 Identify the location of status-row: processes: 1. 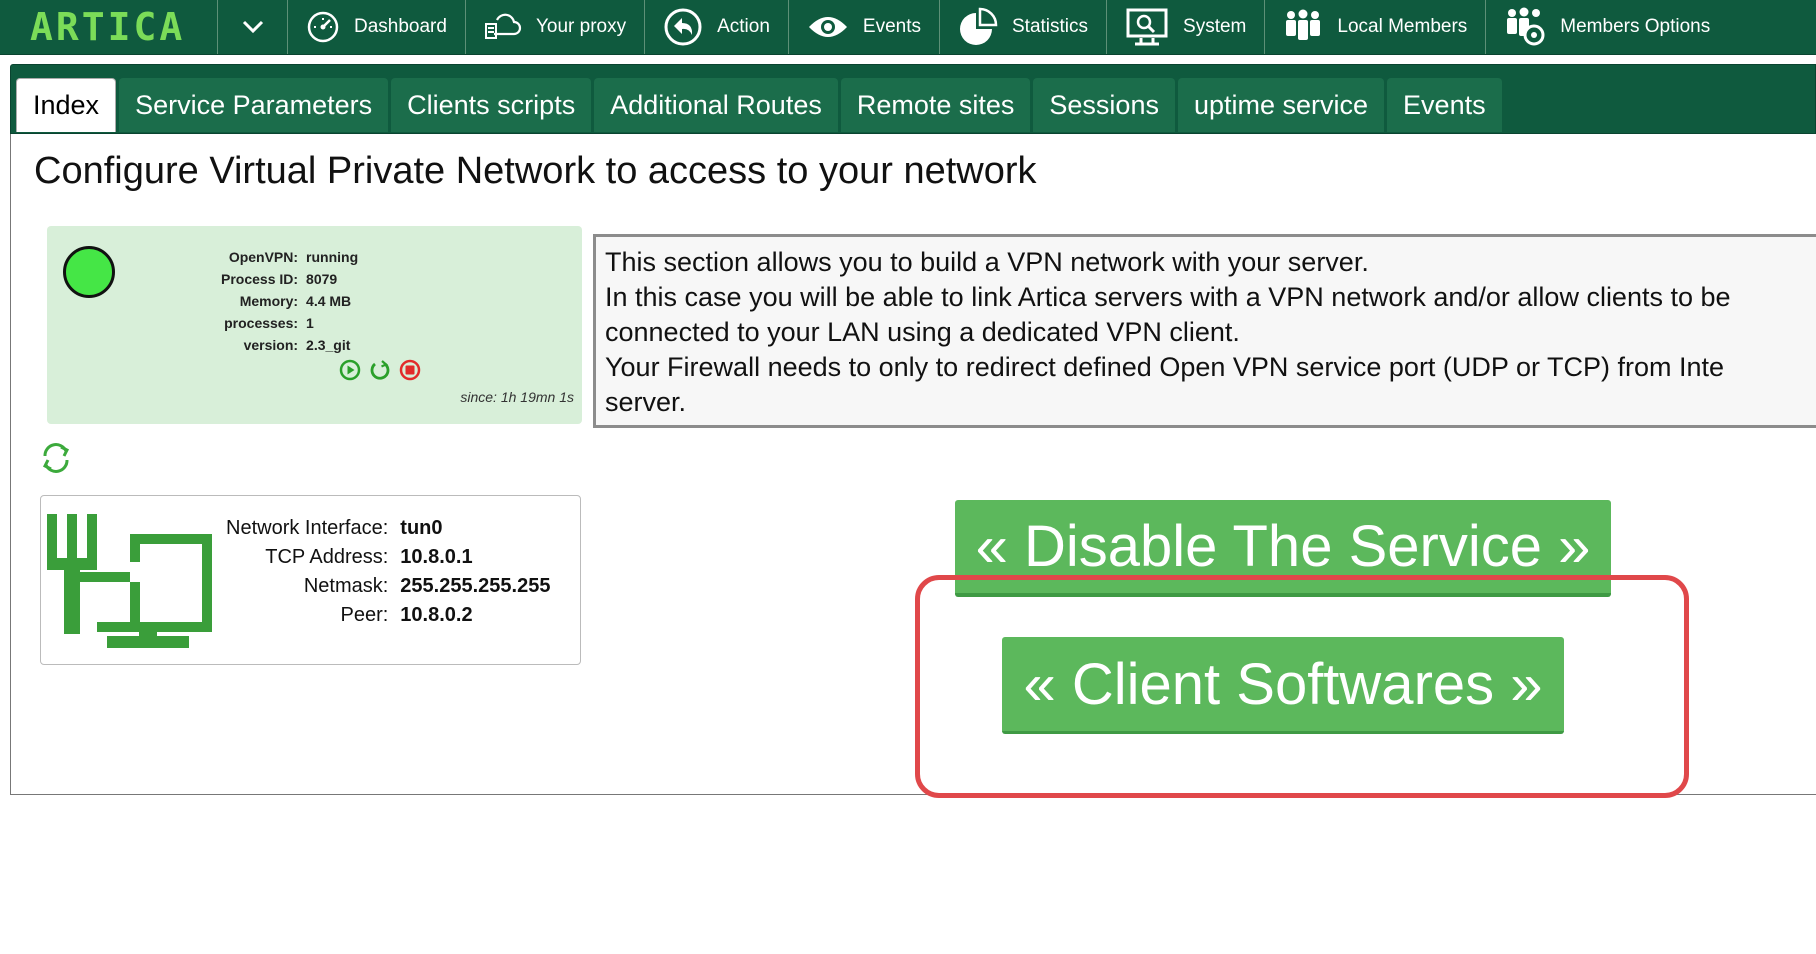
(289, 323).